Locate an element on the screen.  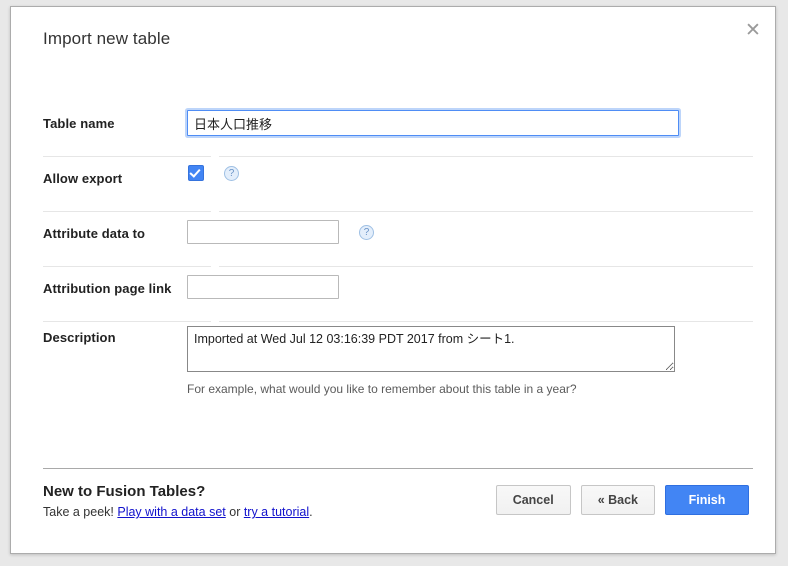
footer-buttons: Cancel « Back Finish is located at coordinates (622, 500).